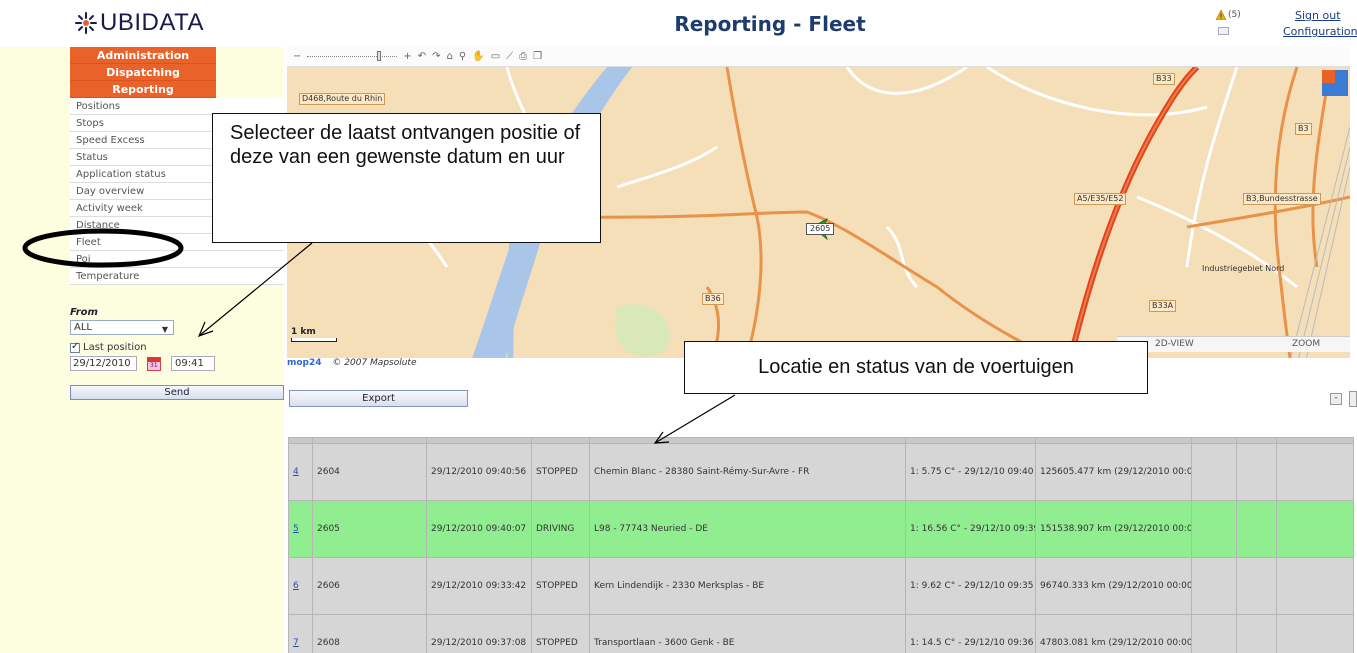 This screenshot has height=653, width=1357. I want to click on from-label: From, so click(84, 312).